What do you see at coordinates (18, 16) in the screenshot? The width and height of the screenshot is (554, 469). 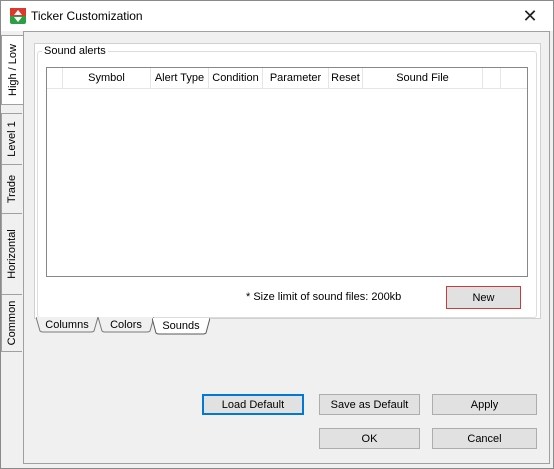 I see `app-arrows-icon` at bounding box center [18, 16].